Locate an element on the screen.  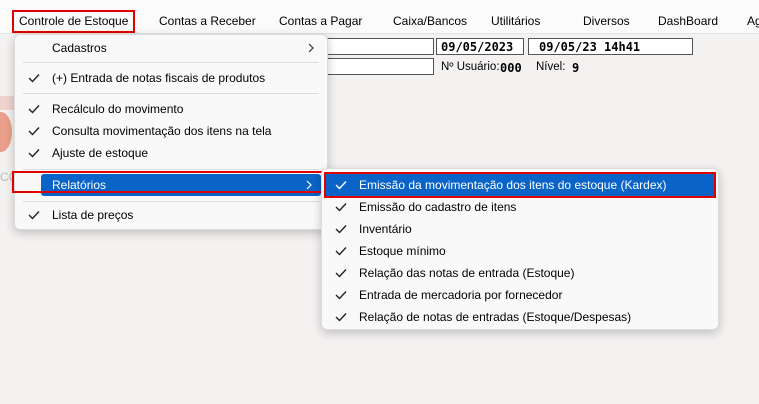
menubar-contas-pagar: Contas a Pagar is located at coordinates (320, 21).